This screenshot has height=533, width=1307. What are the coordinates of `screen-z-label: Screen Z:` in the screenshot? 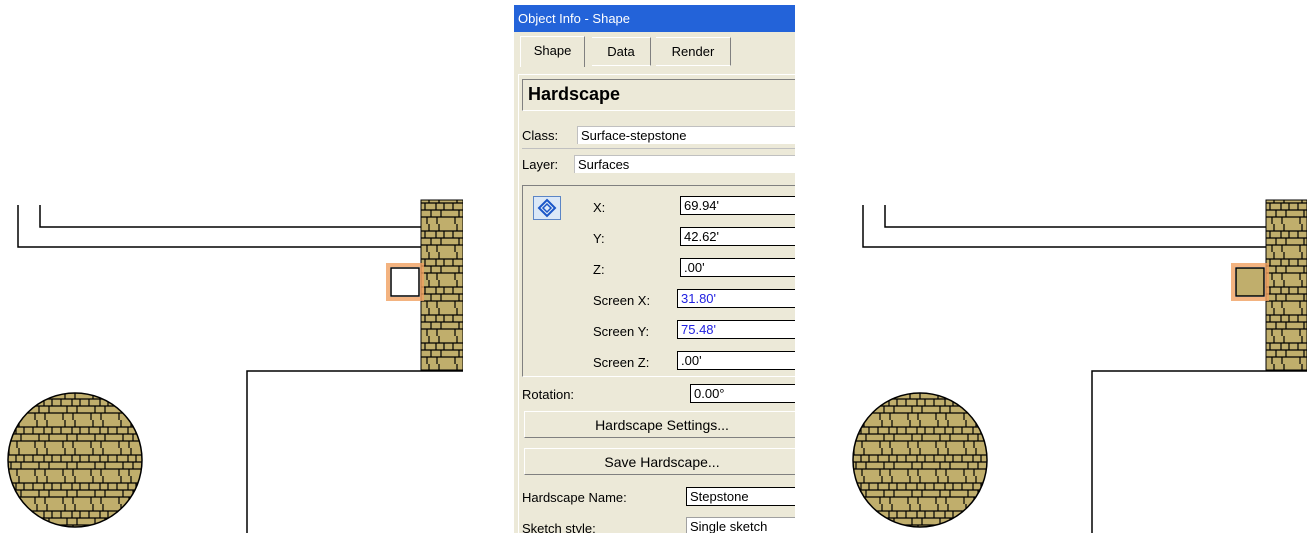 It's located at (621, 362).